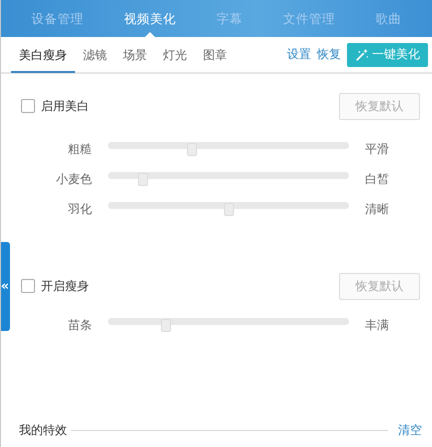  What do you see at coordinates (377, 179) in the screenshot?
I see `slider-label: 白皙` at bounding box center [377, 179].